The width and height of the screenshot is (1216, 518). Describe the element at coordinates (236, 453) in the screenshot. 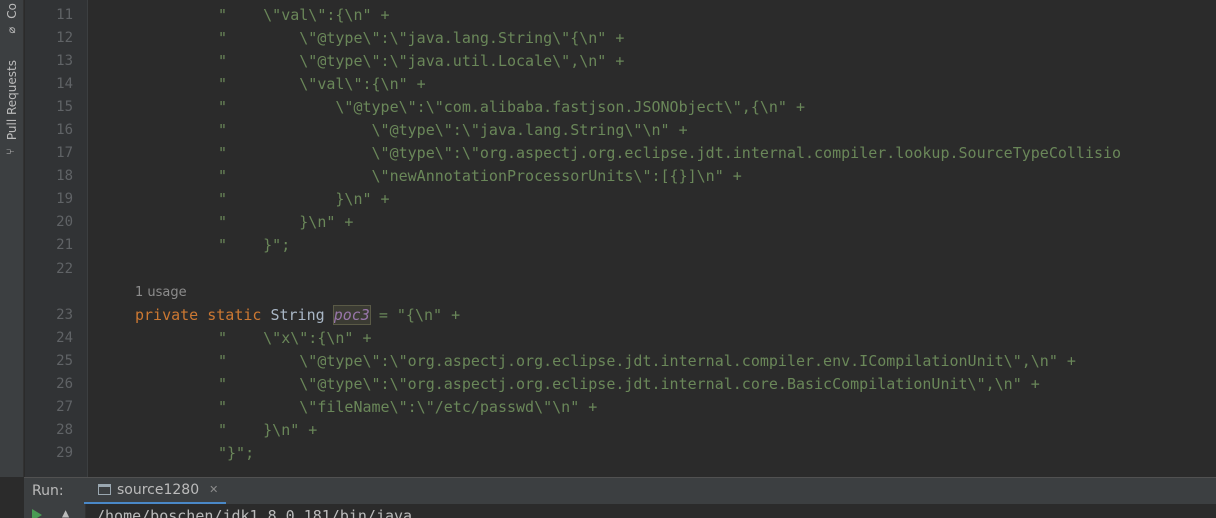

I see `code-line-29: "}";` at that location.